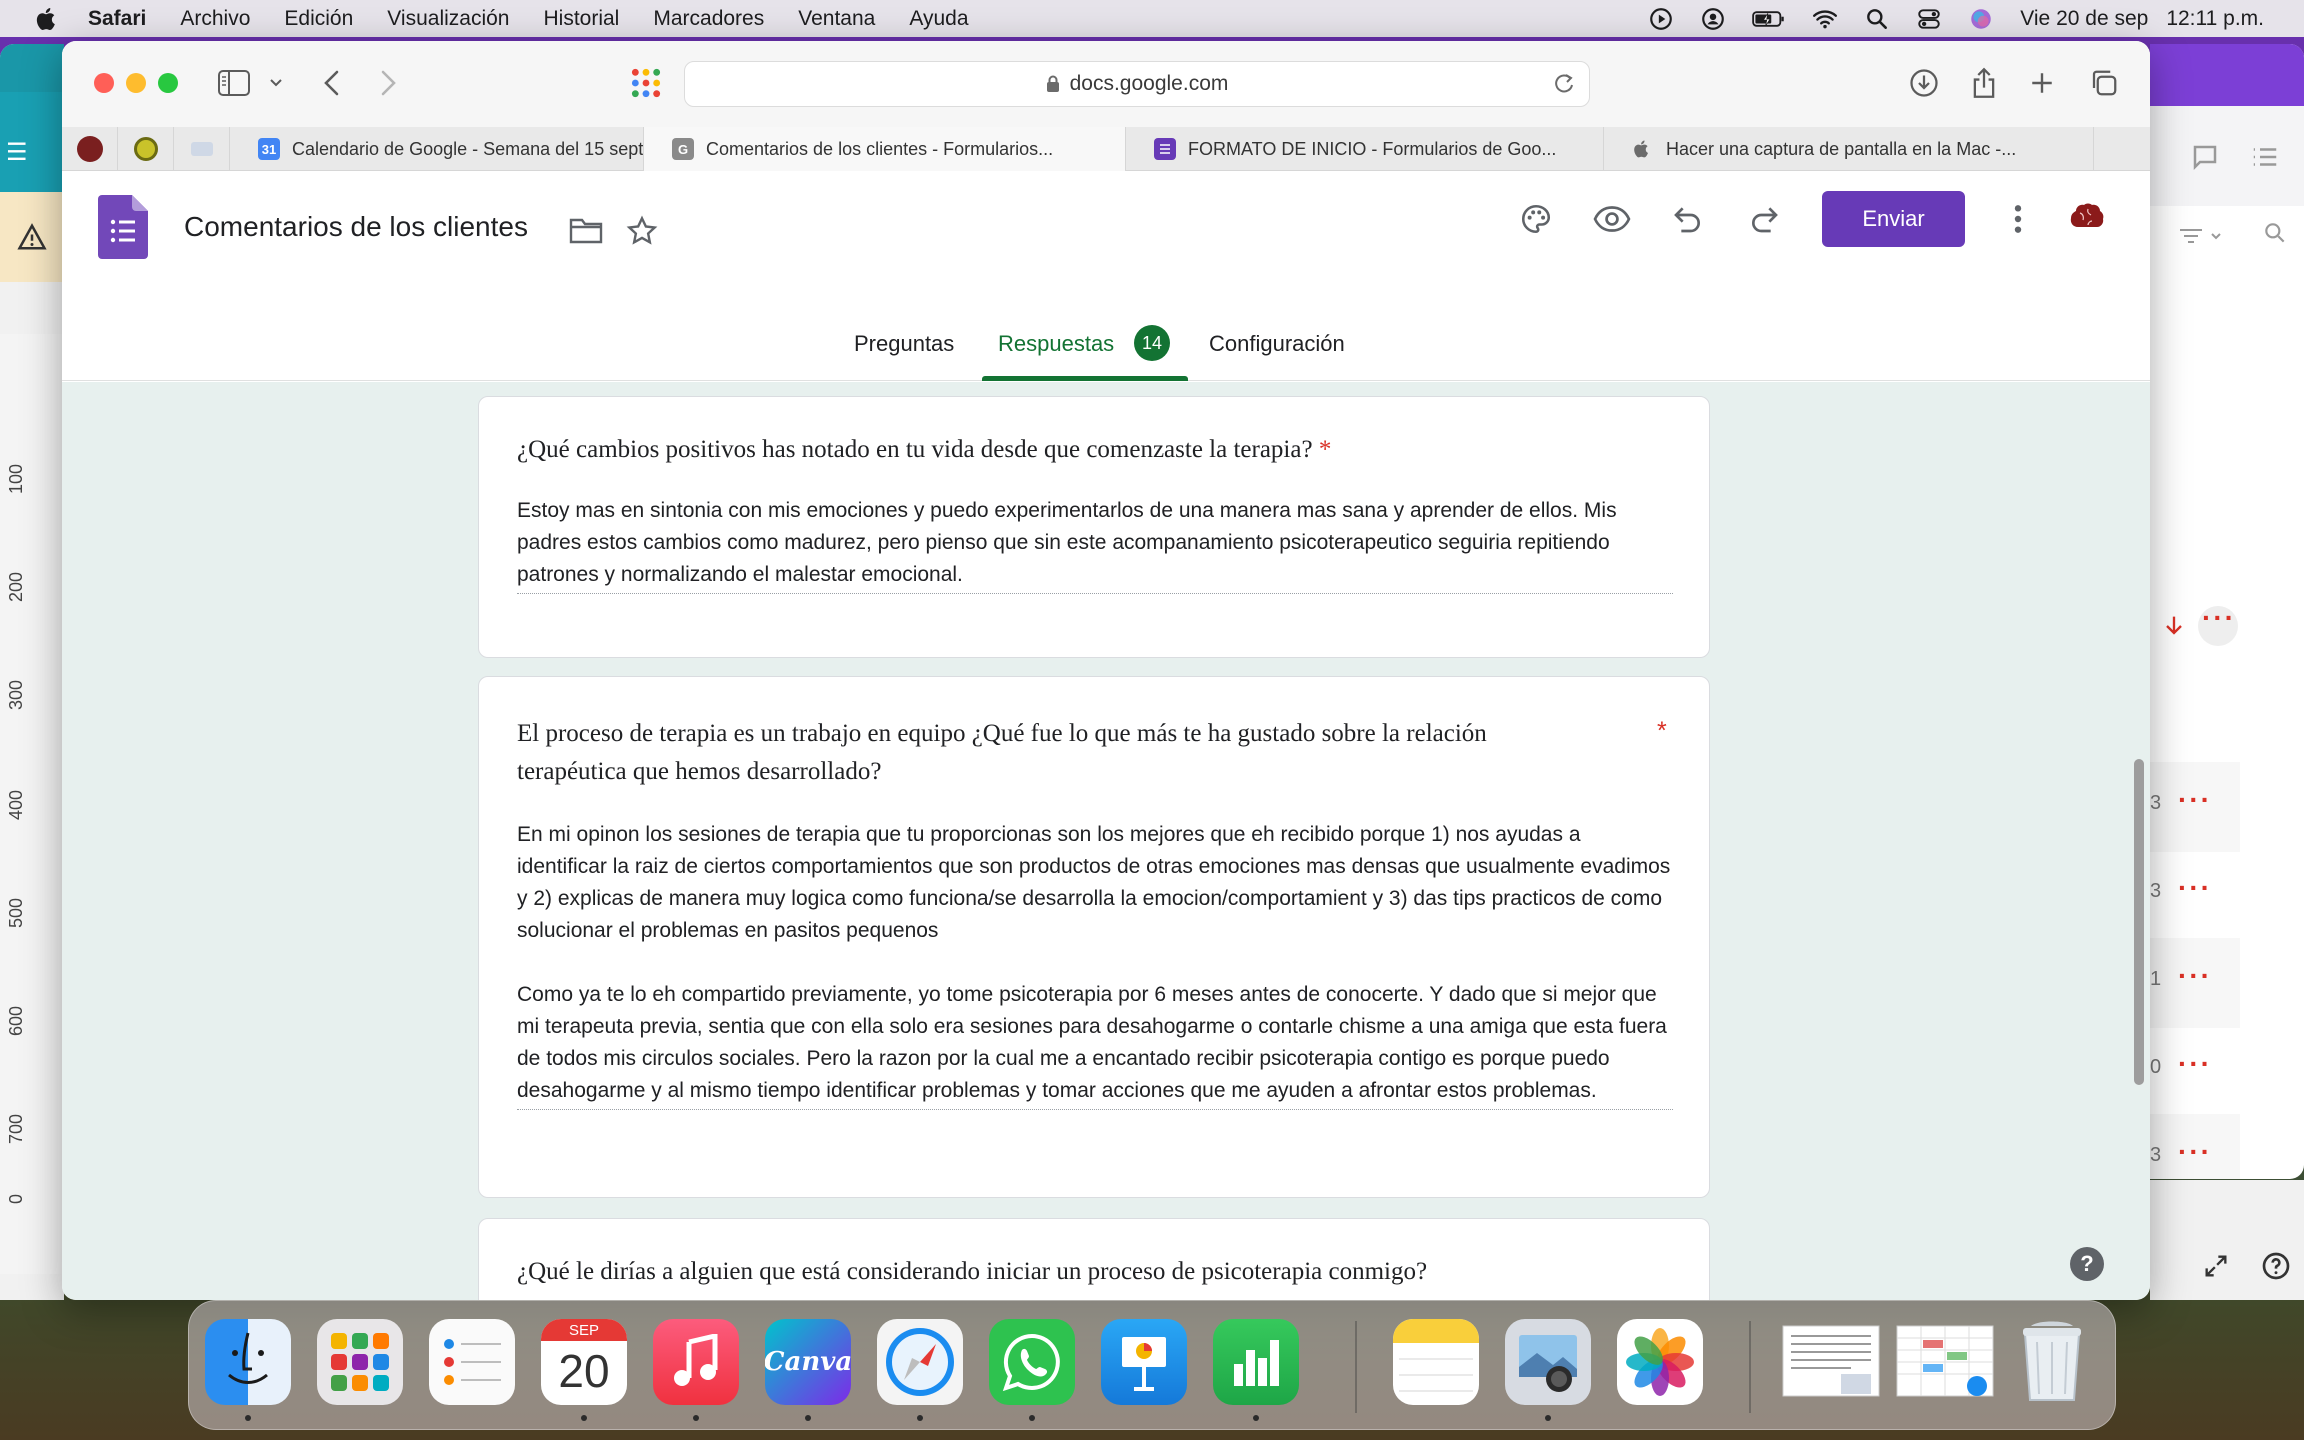  Describe the element at coordinates (1137, 84) in the screenshot. I see `address-bar: docs.google.com` at that location.